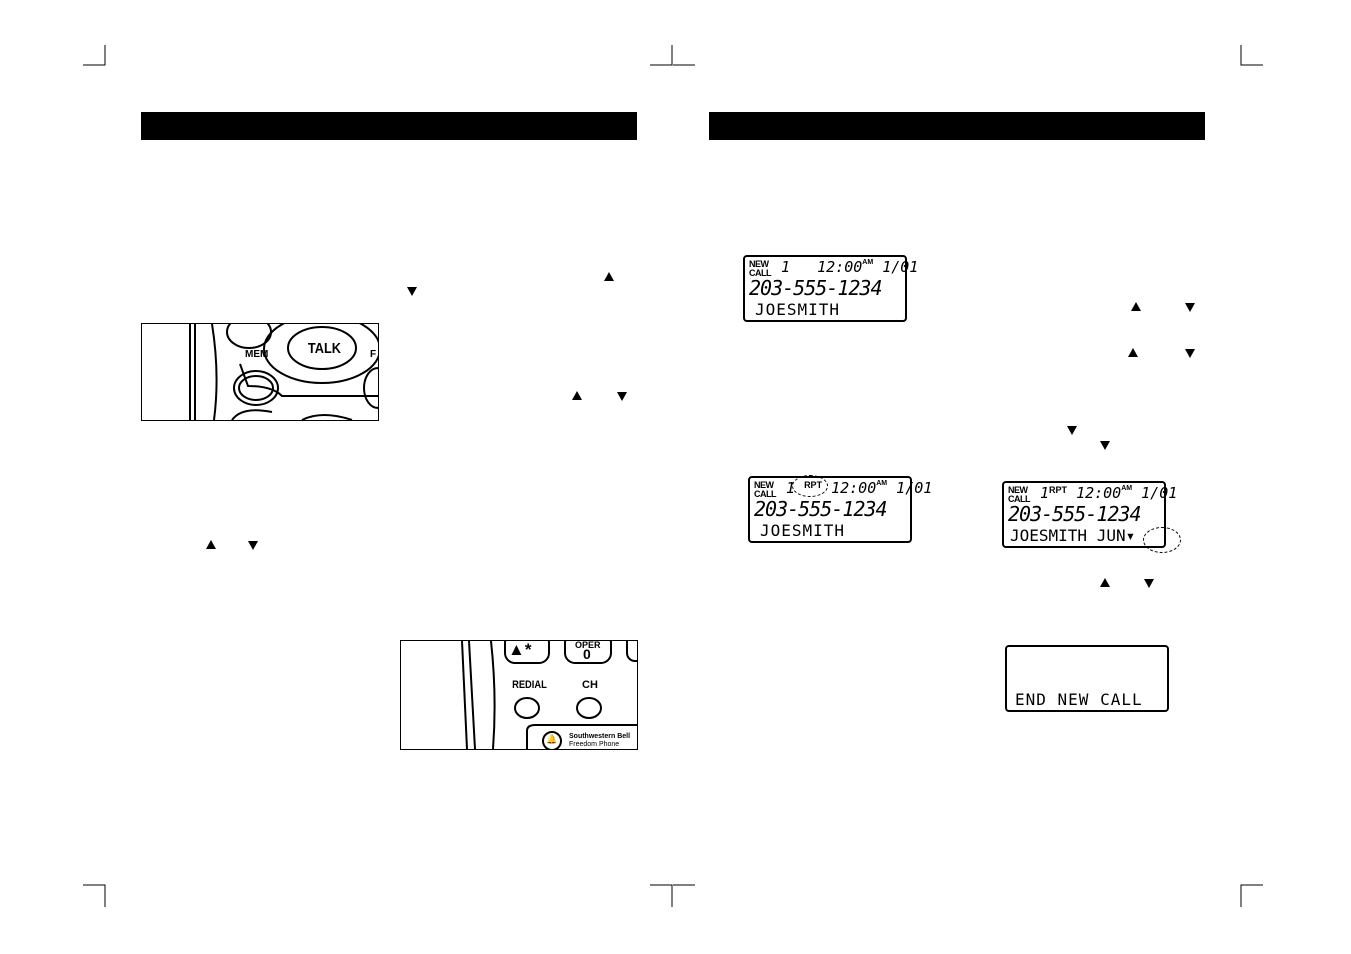  Describe the element at coordinates (389, 126) in the screenshot. I see `left-header-bar` at that location.